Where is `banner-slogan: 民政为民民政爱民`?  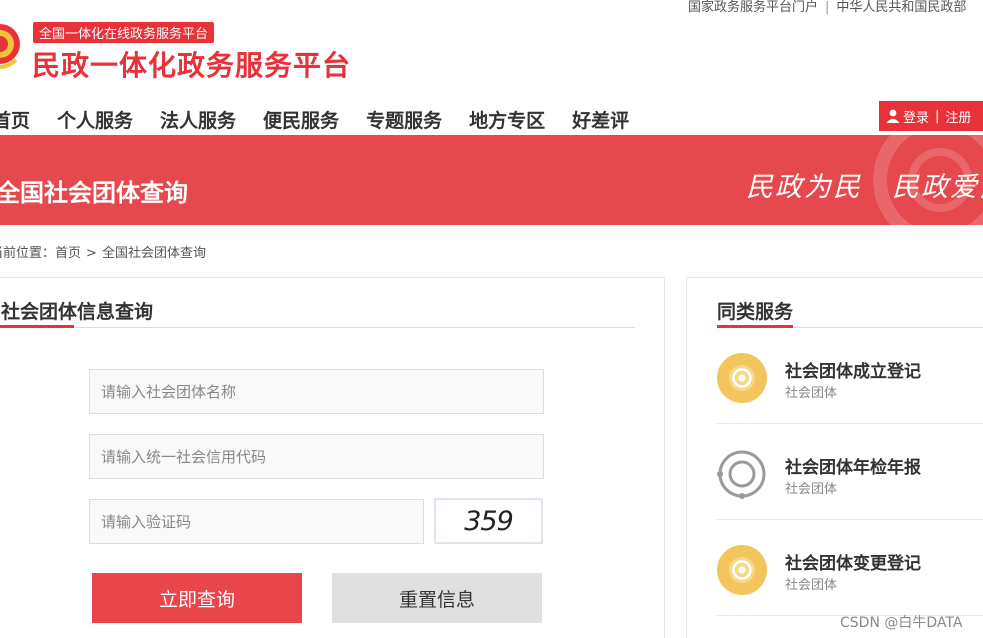 banner-slogan: 民政为民民政爱民 is located at coordinates (864, 184).